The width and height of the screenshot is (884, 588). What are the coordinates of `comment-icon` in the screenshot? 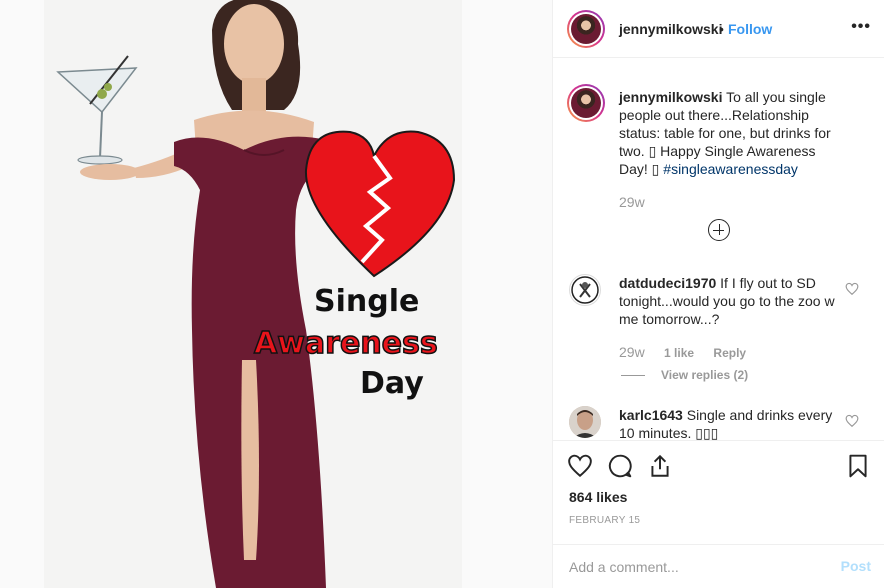 It's located at (620, 466).